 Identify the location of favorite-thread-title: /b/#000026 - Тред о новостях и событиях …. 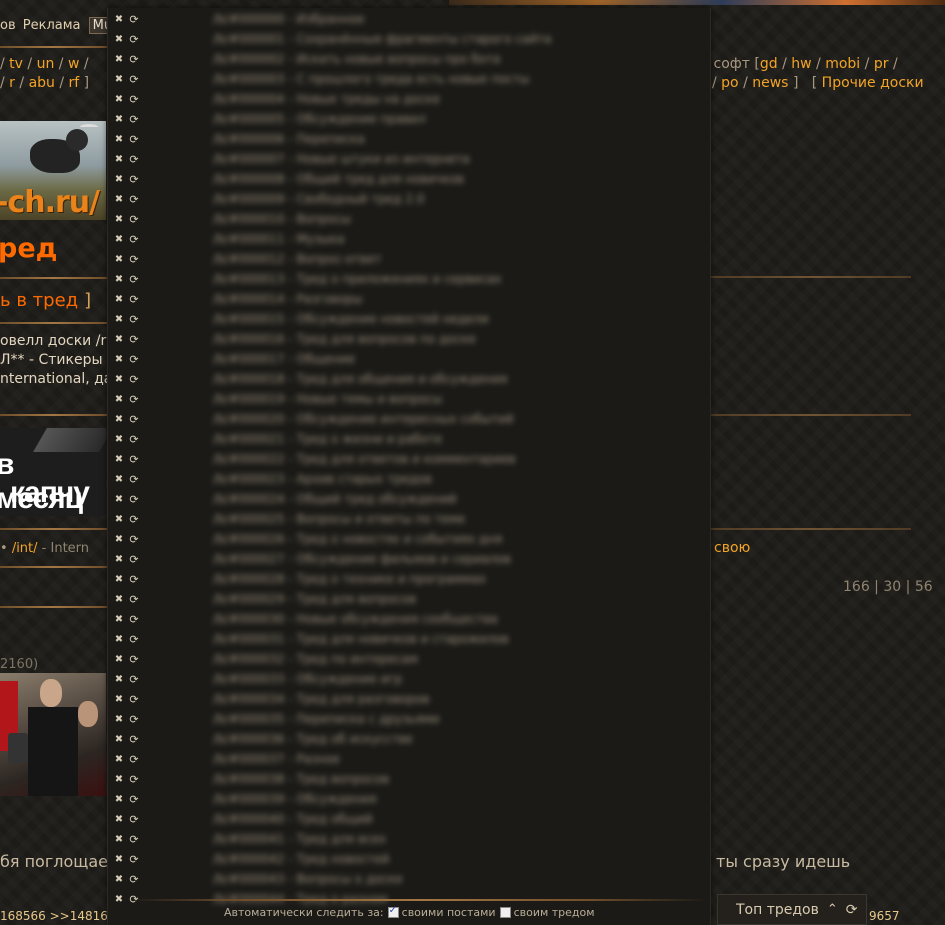
(357, 539).